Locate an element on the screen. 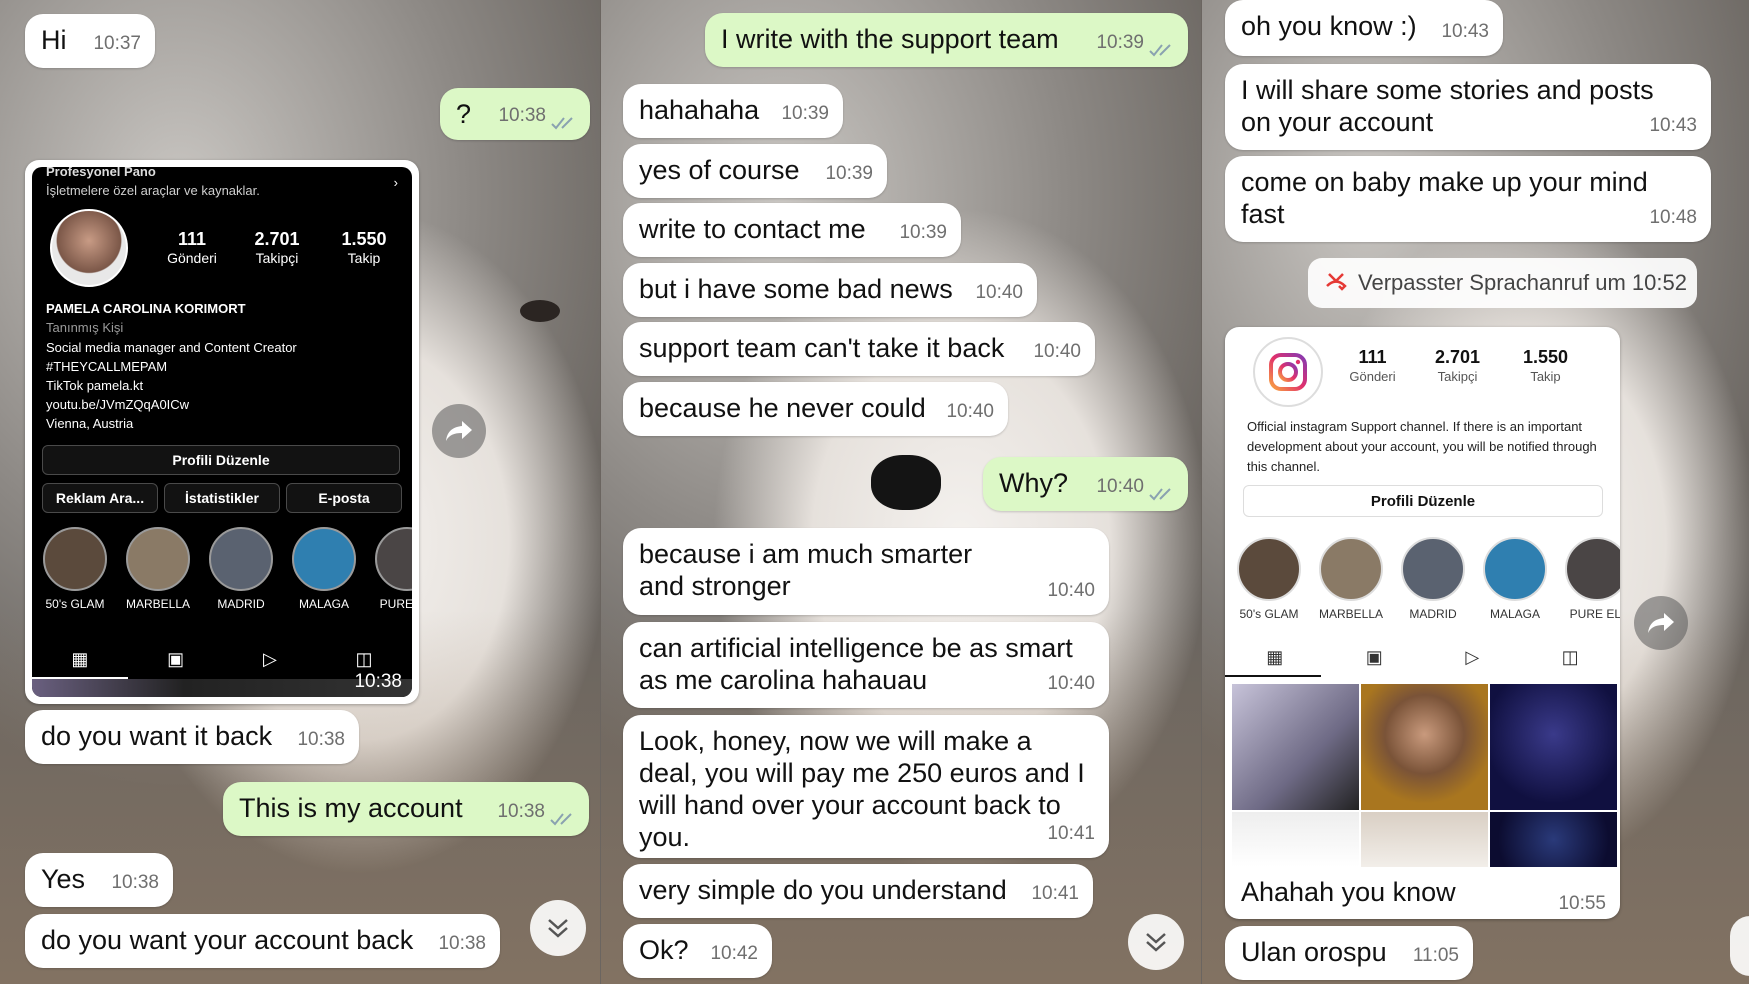  stat-following: 1.550 Takip is located at coordinates (1545, 365).